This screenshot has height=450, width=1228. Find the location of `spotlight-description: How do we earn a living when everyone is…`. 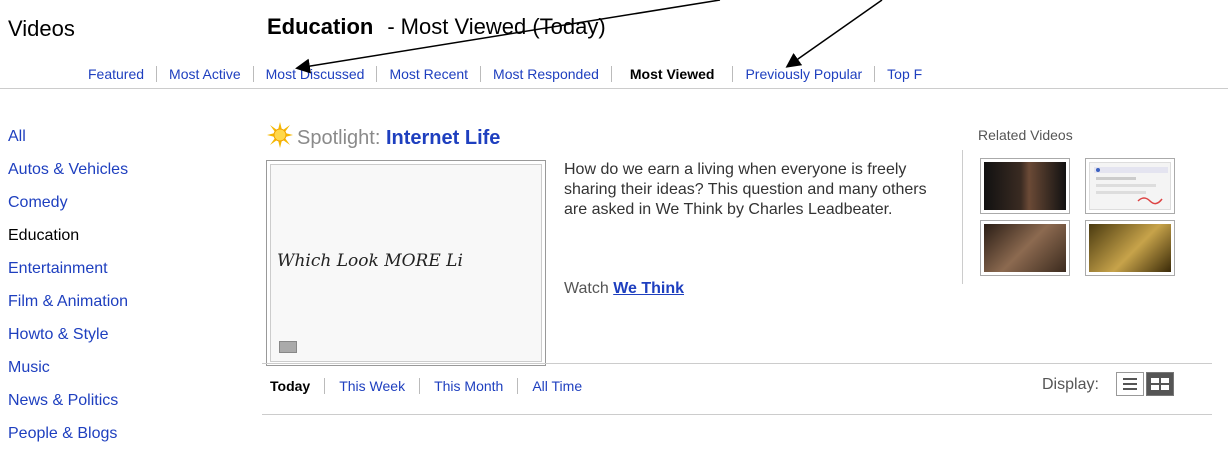

spotlight-description: How do we earn a living when everyone is… is located at coordinates (745, 189).